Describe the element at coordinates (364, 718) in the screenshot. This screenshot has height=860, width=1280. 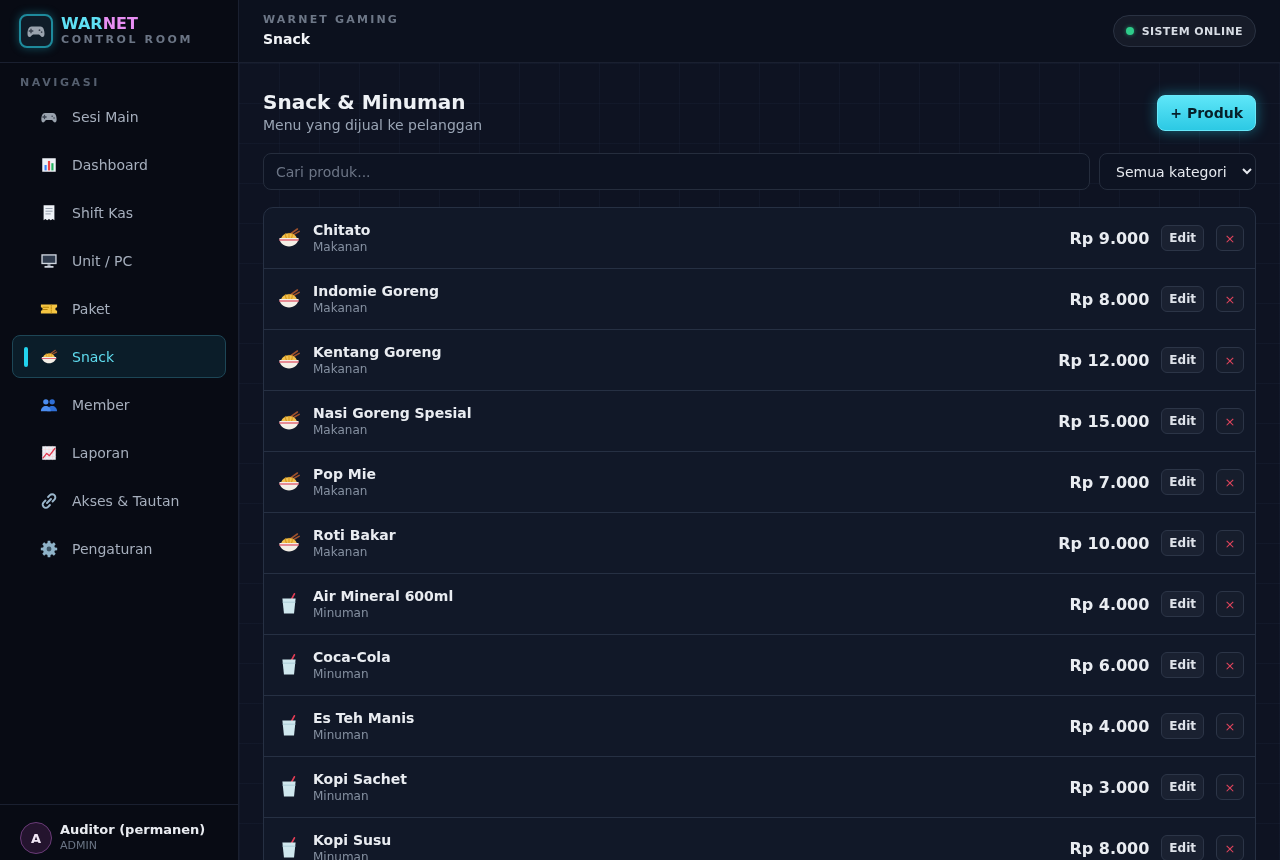
I see `product-name: Es Teh Manis` at that location.